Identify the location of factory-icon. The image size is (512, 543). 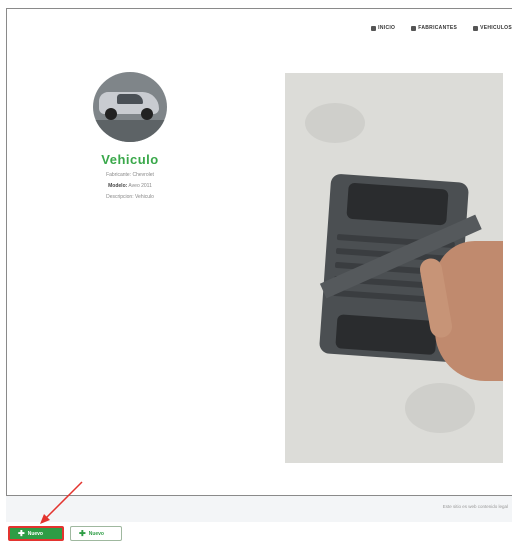
(414, 28).